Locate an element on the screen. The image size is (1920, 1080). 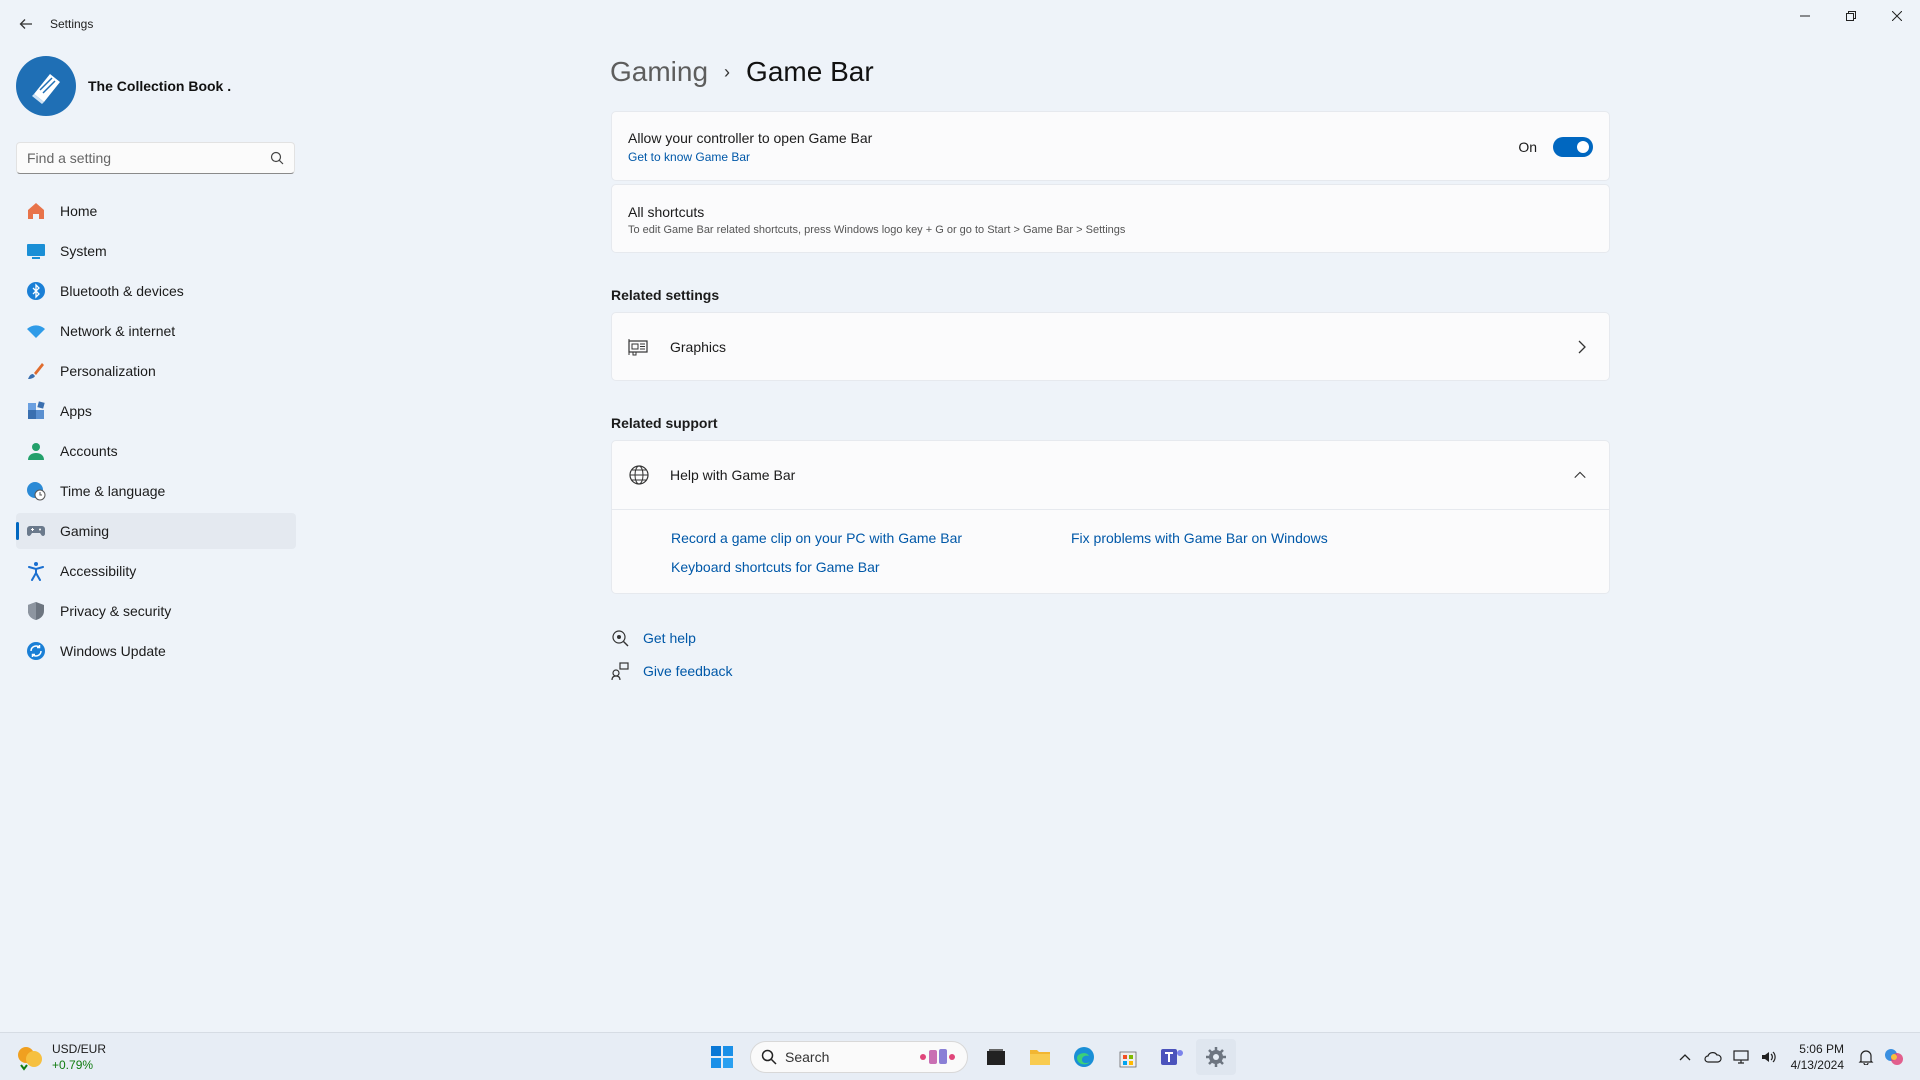
system-tray: 5:06 PM 4/13/2024 is located at coordinates (1789, 1057).